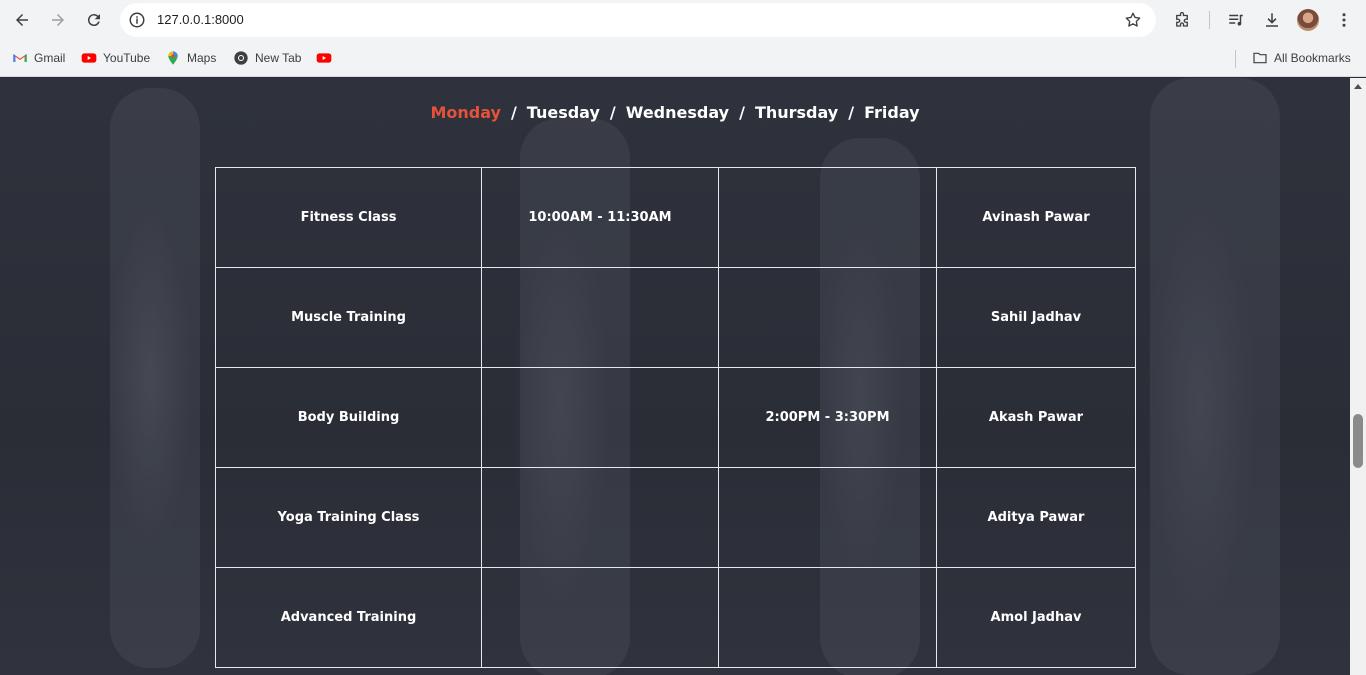 This screenshot has height=675, width=1366. Describe the element at coordinates (173, 58) in the screenshot. I see `maps-icon` at that location.